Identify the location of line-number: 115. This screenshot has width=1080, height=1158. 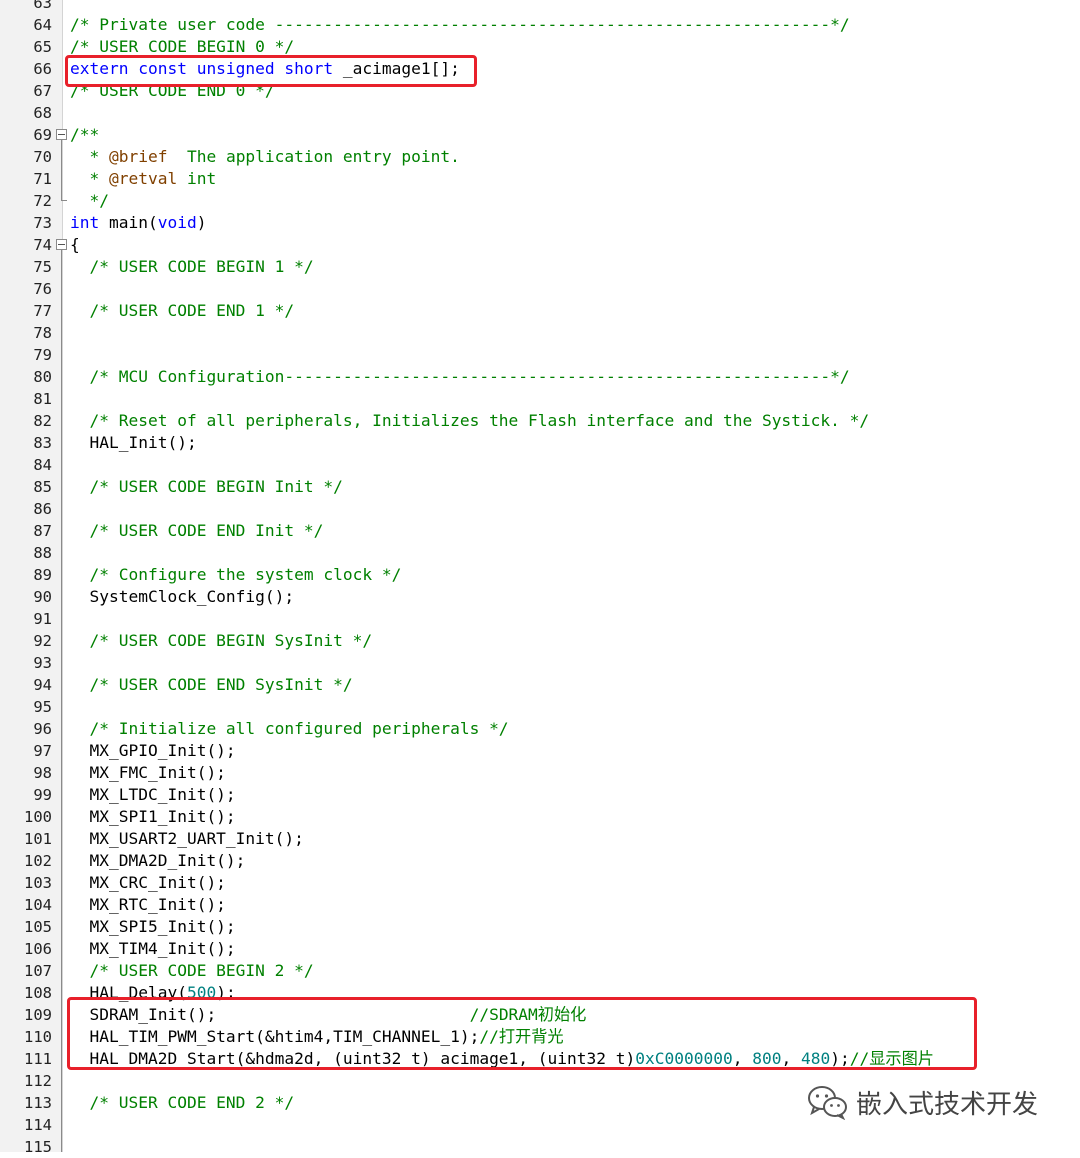
(38, 1147).